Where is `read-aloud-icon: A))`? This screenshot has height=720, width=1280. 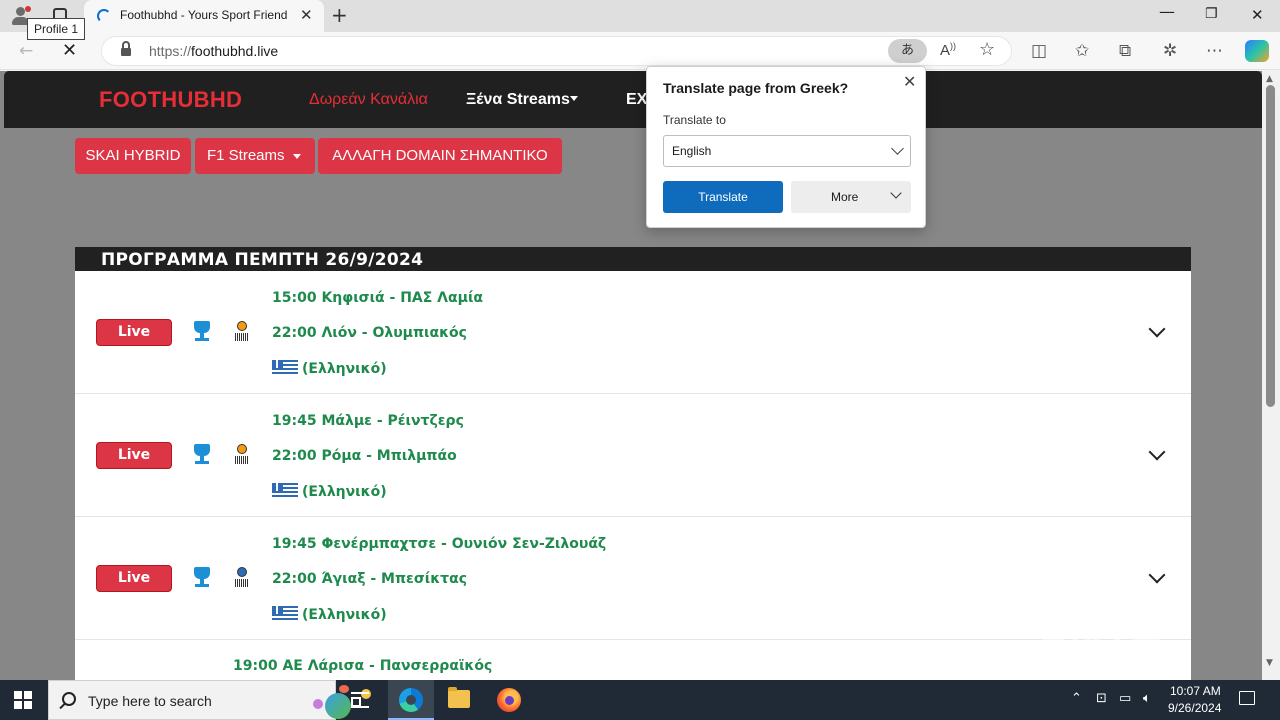
read-aloud-icon: A)) is located at coordinates (948, 50).